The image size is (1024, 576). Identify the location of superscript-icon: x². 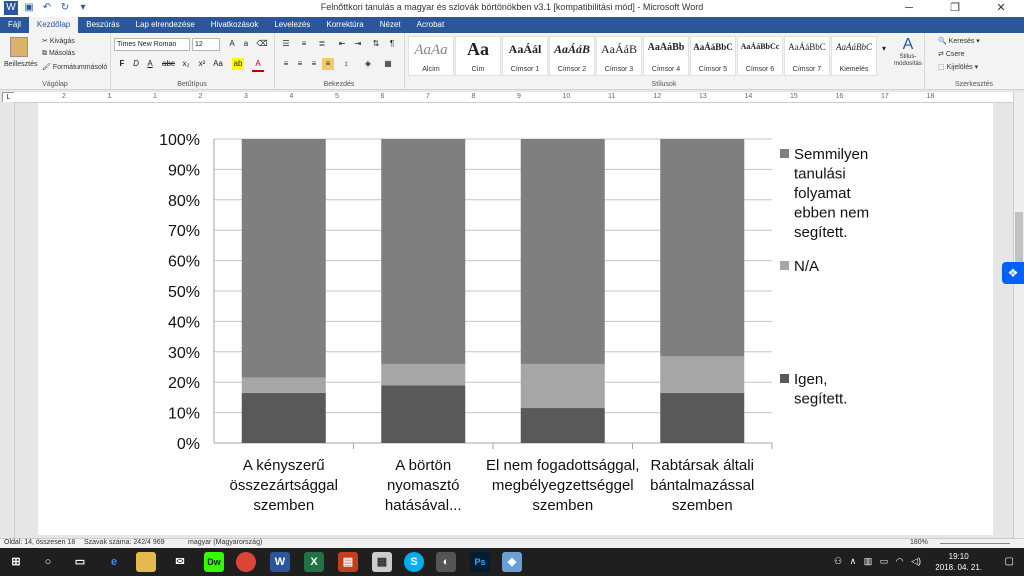
(202, 64).